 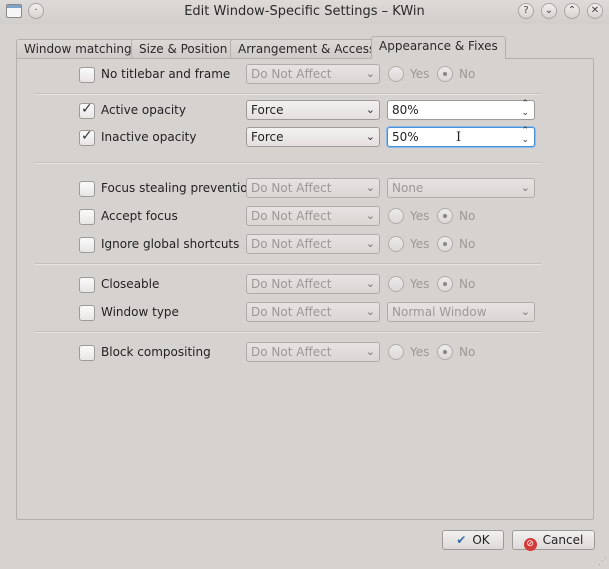 I want to click on cancel-button: ⊘ Cancel, so click(x=553, y=540).